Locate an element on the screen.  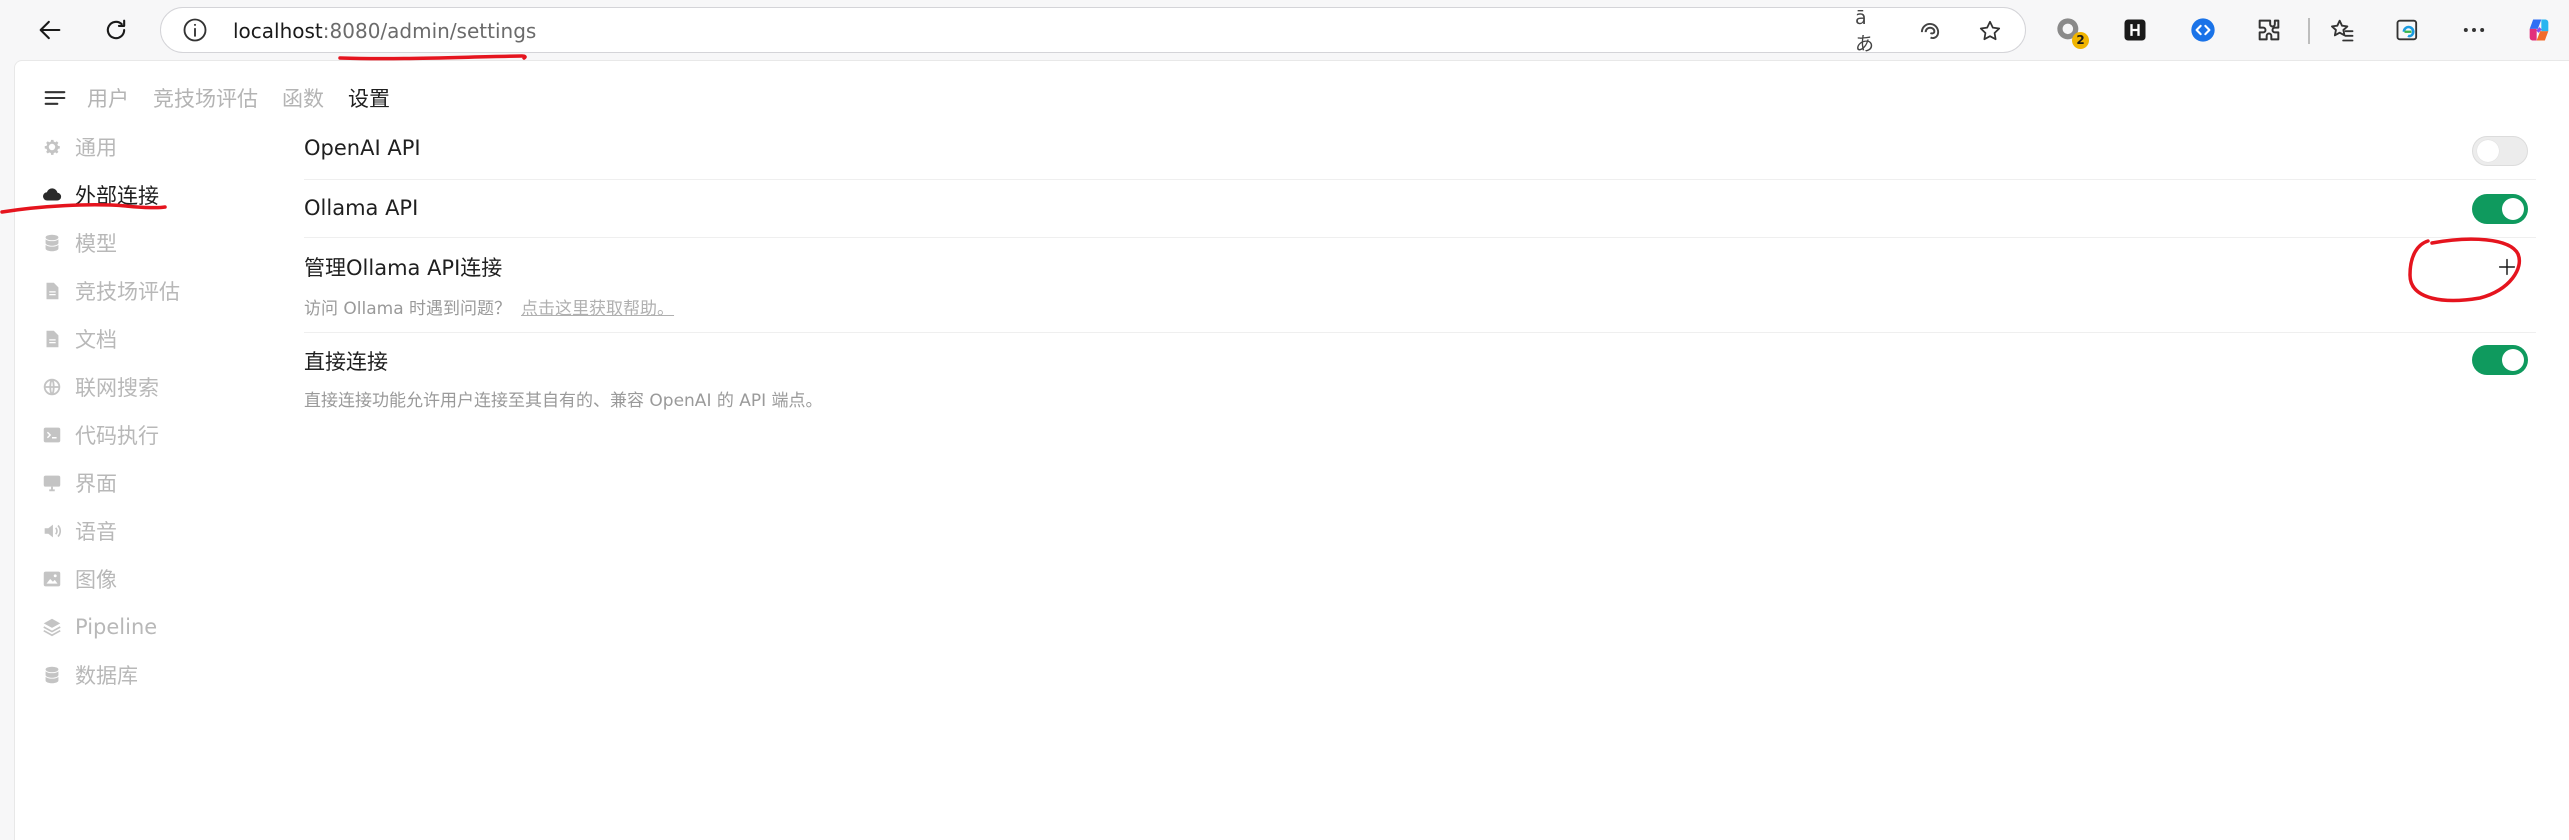
copilot-icon is located at coordinates (2539, 30).